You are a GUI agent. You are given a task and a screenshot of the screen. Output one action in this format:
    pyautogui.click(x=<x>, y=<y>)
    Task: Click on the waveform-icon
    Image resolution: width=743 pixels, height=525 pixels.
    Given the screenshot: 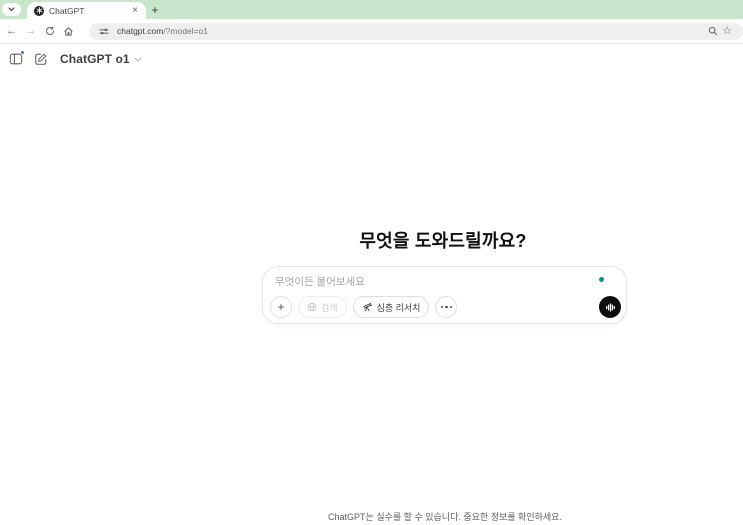 What is the action you would take?
    pyautogui.click(x=610, y=307)
    